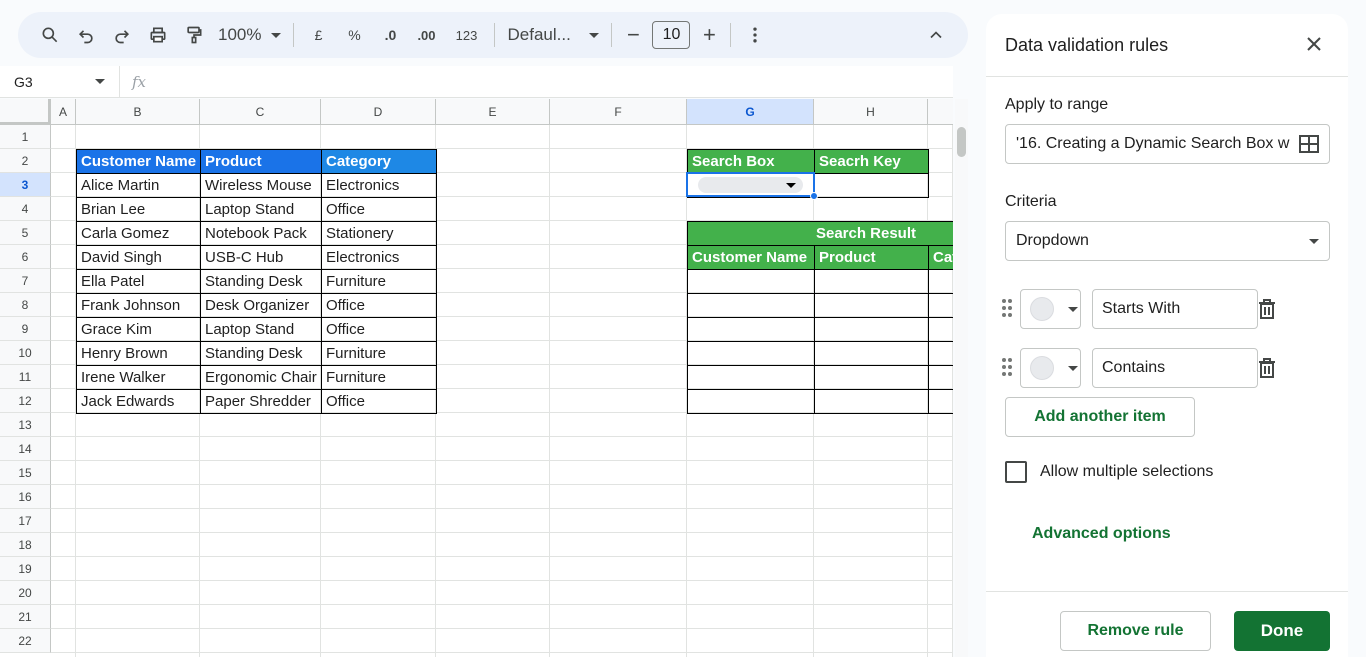 The image size is (1366, 657). What do you see at coordinates (390, 35) in the screenshot?
I see `decrease-decimal-button: .0` at bounding box center [390, 35].